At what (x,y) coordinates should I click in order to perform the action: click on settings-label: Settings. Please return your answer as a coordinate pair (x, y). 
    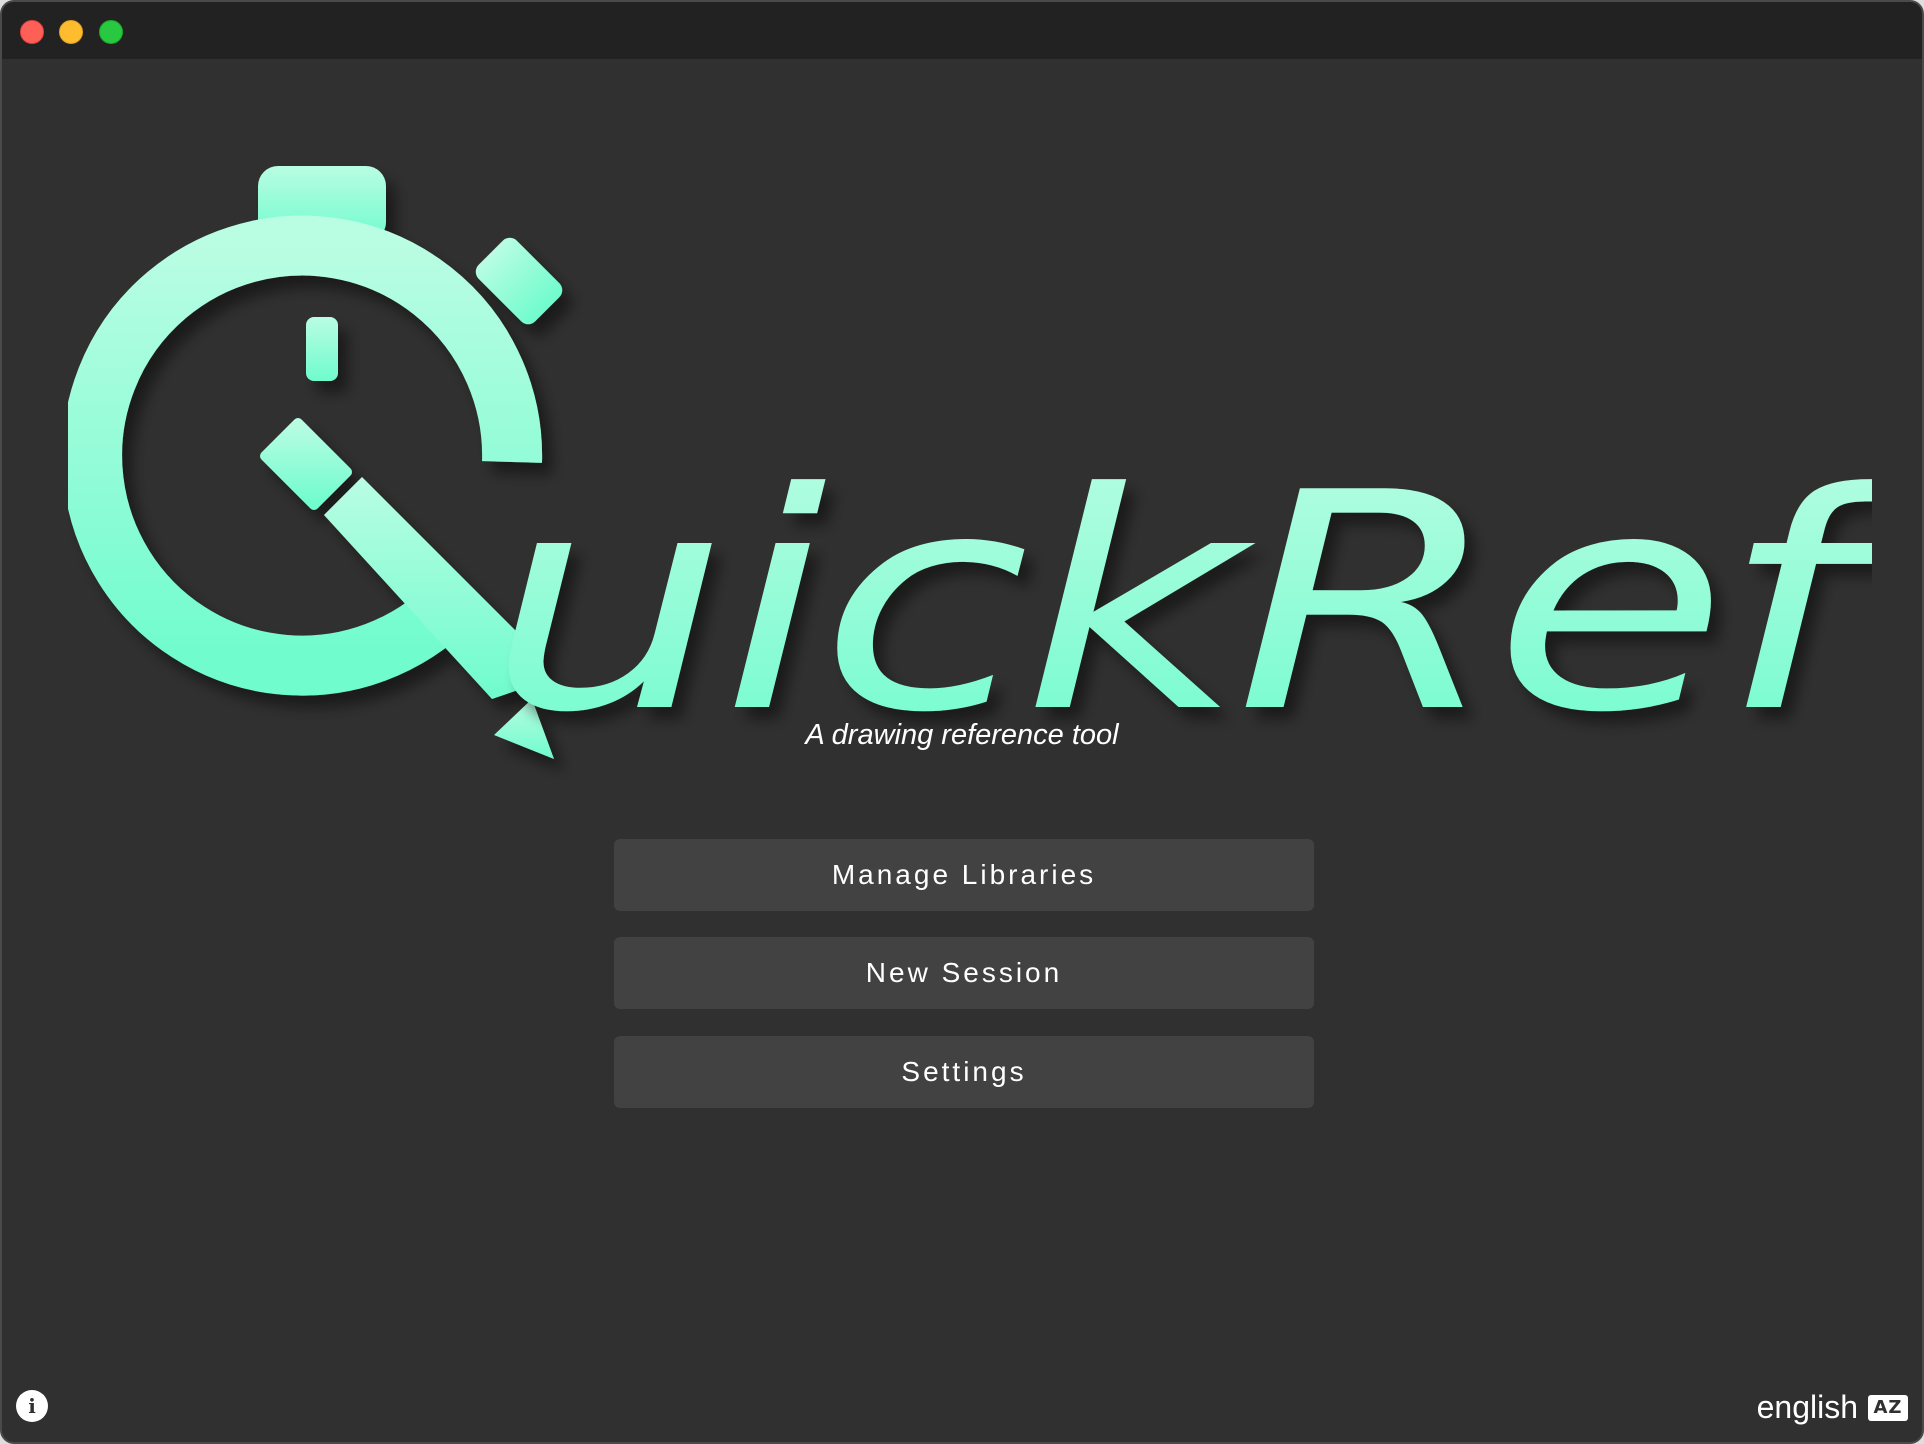
    Looking at the image, I should click on (964, 1071).